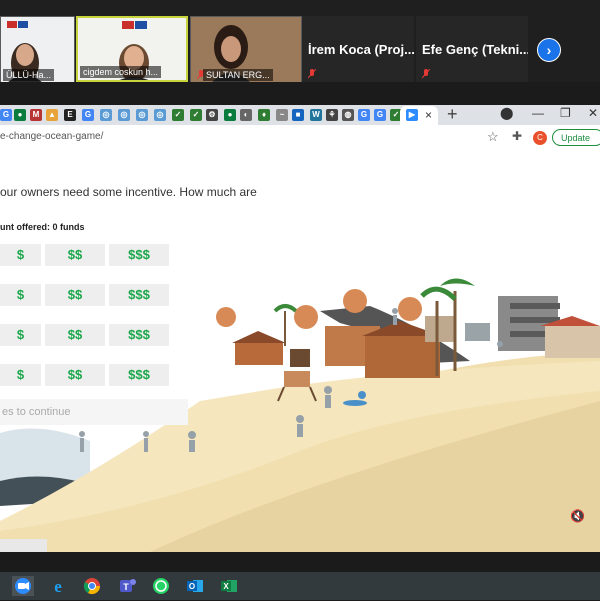 The image size is (600, 601). I want to click on svg-text: e, so click(58, 586).